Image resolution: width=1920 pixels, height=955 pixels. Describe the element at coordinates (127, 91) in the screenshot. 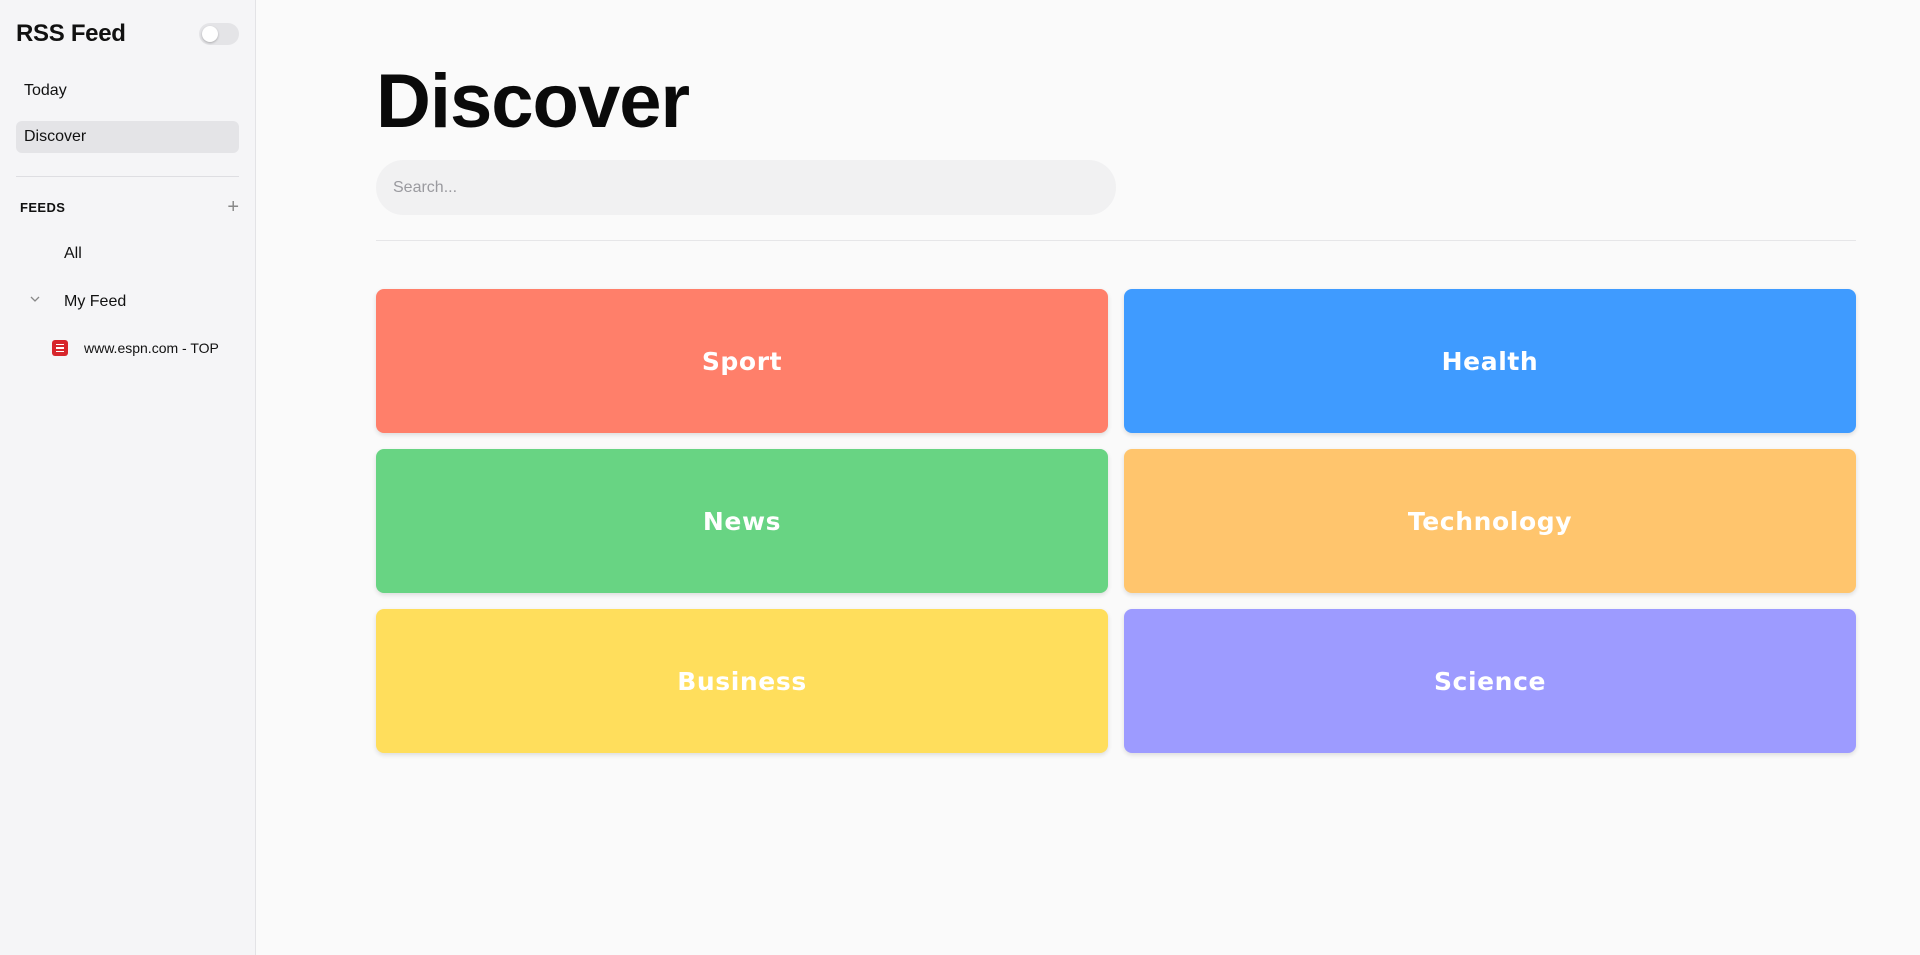

I see `nav-item-today: Today` at that location.